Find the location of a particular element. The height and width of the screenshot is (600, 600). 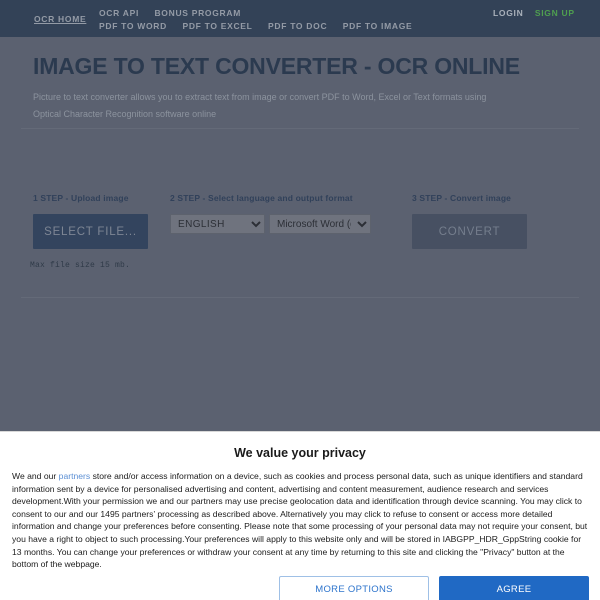

auth-row: LOGIN SIGN UP is located at coordinates (541, 11).